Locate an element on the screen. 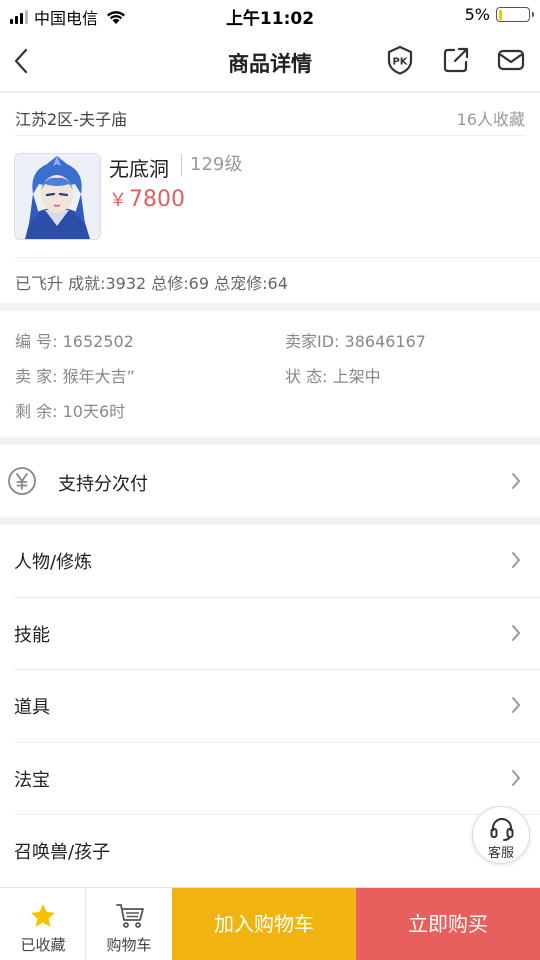 The image size is (540, 960). yen-circle-icon is located at coordinates (22, 481).